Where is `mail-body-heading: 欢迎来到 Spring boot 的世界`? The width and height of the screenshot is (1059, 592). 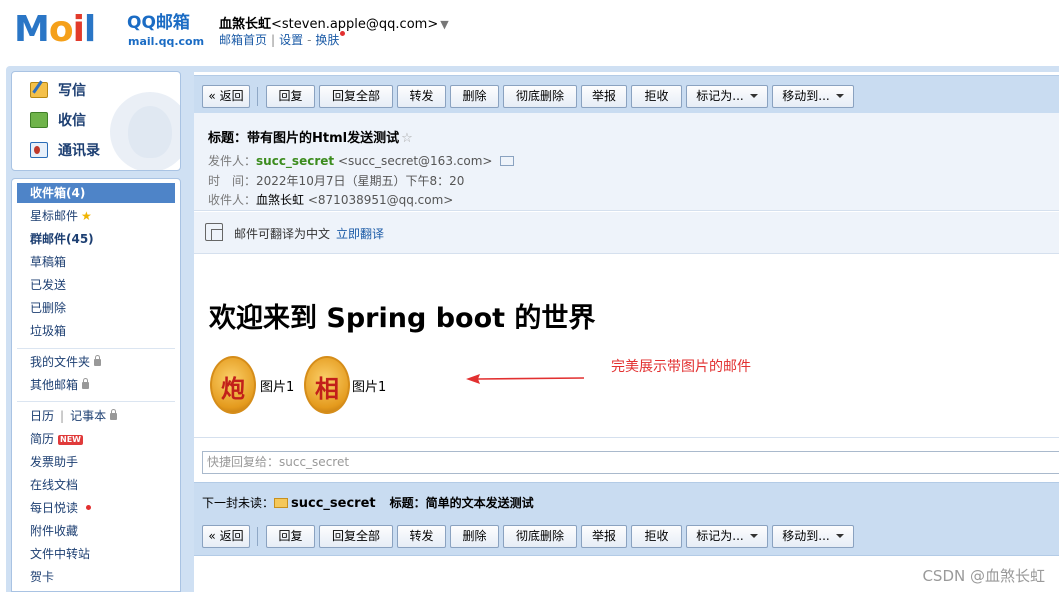 mail-body-heading: 欢迎来到 Spring boot 的世界 is located at coordinates (402, 318).